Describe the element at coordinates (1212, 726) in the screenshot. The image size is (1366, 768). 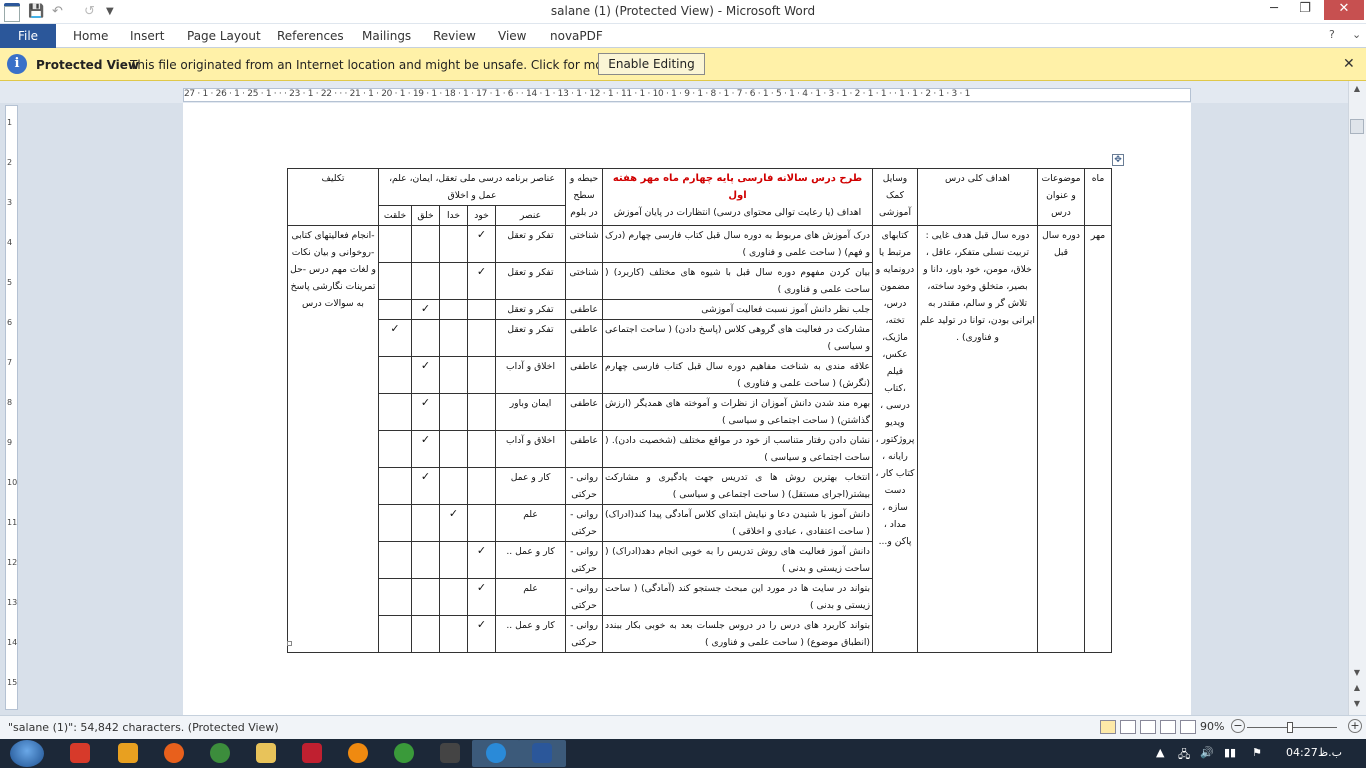
I see `zoom-level: 90%` at that location.